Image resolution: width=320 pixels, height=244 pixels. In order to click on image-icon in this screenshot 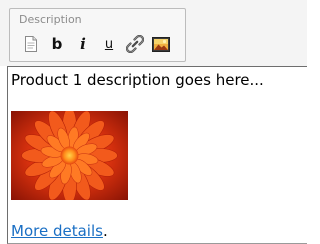, I will do `click(161, 44)`.